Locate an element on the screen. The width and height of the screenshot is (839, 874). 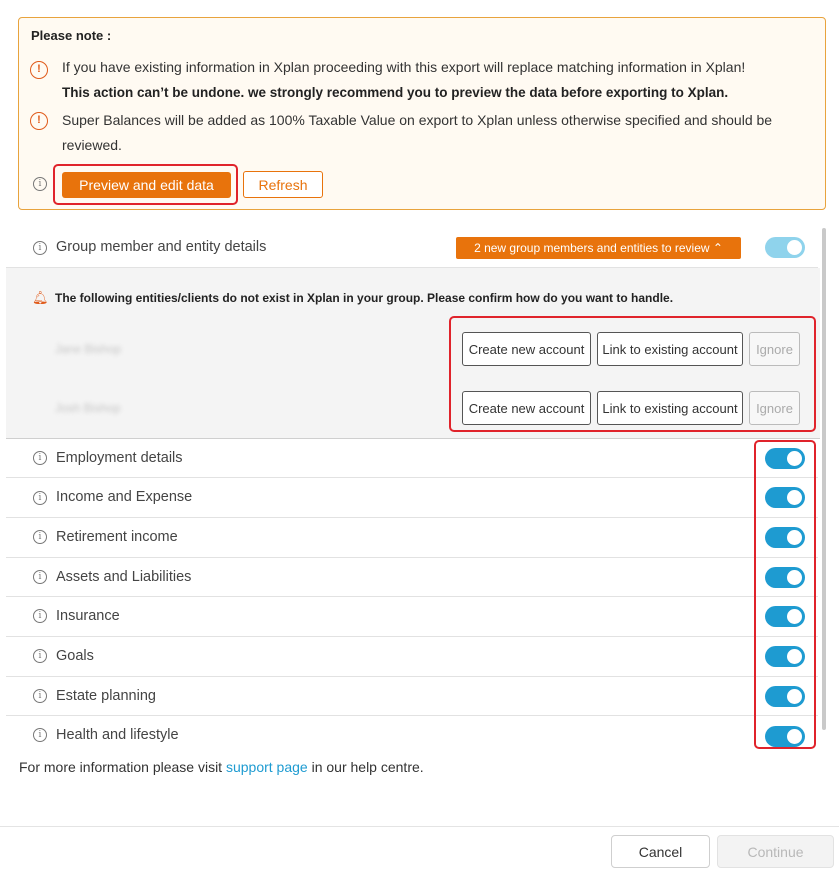
entity-name: Josh Bishop is located at coordinates (88, 408).